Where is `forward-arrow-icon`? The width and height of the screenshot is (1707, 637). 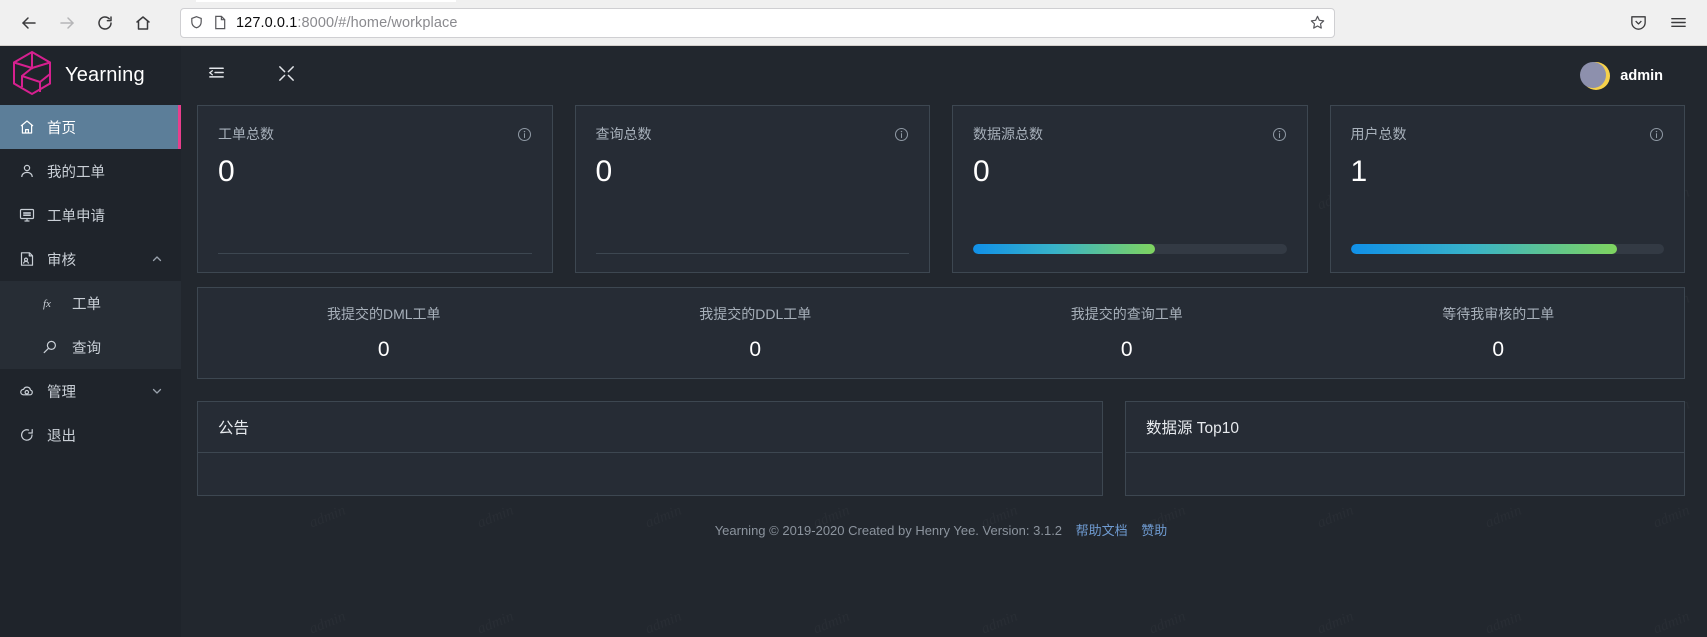
forward-arrow-icon is located at coordinates (67, 23).